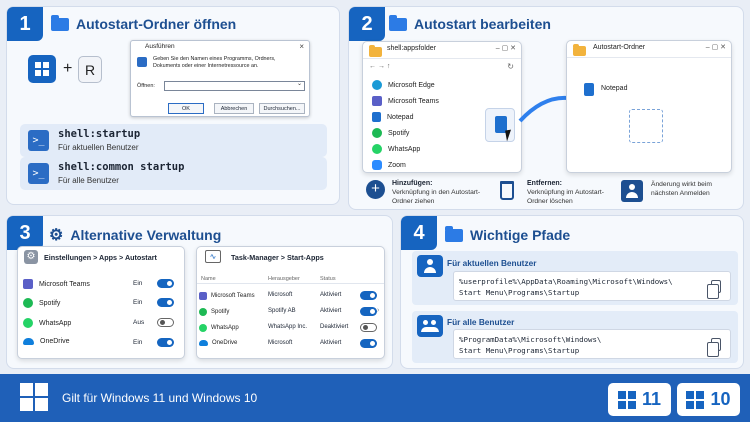 The image size is (750, 422). Describe the element at coordinates (282, 311) in the screenshot. I see `publisher-cell: Spotify AB` at that location.